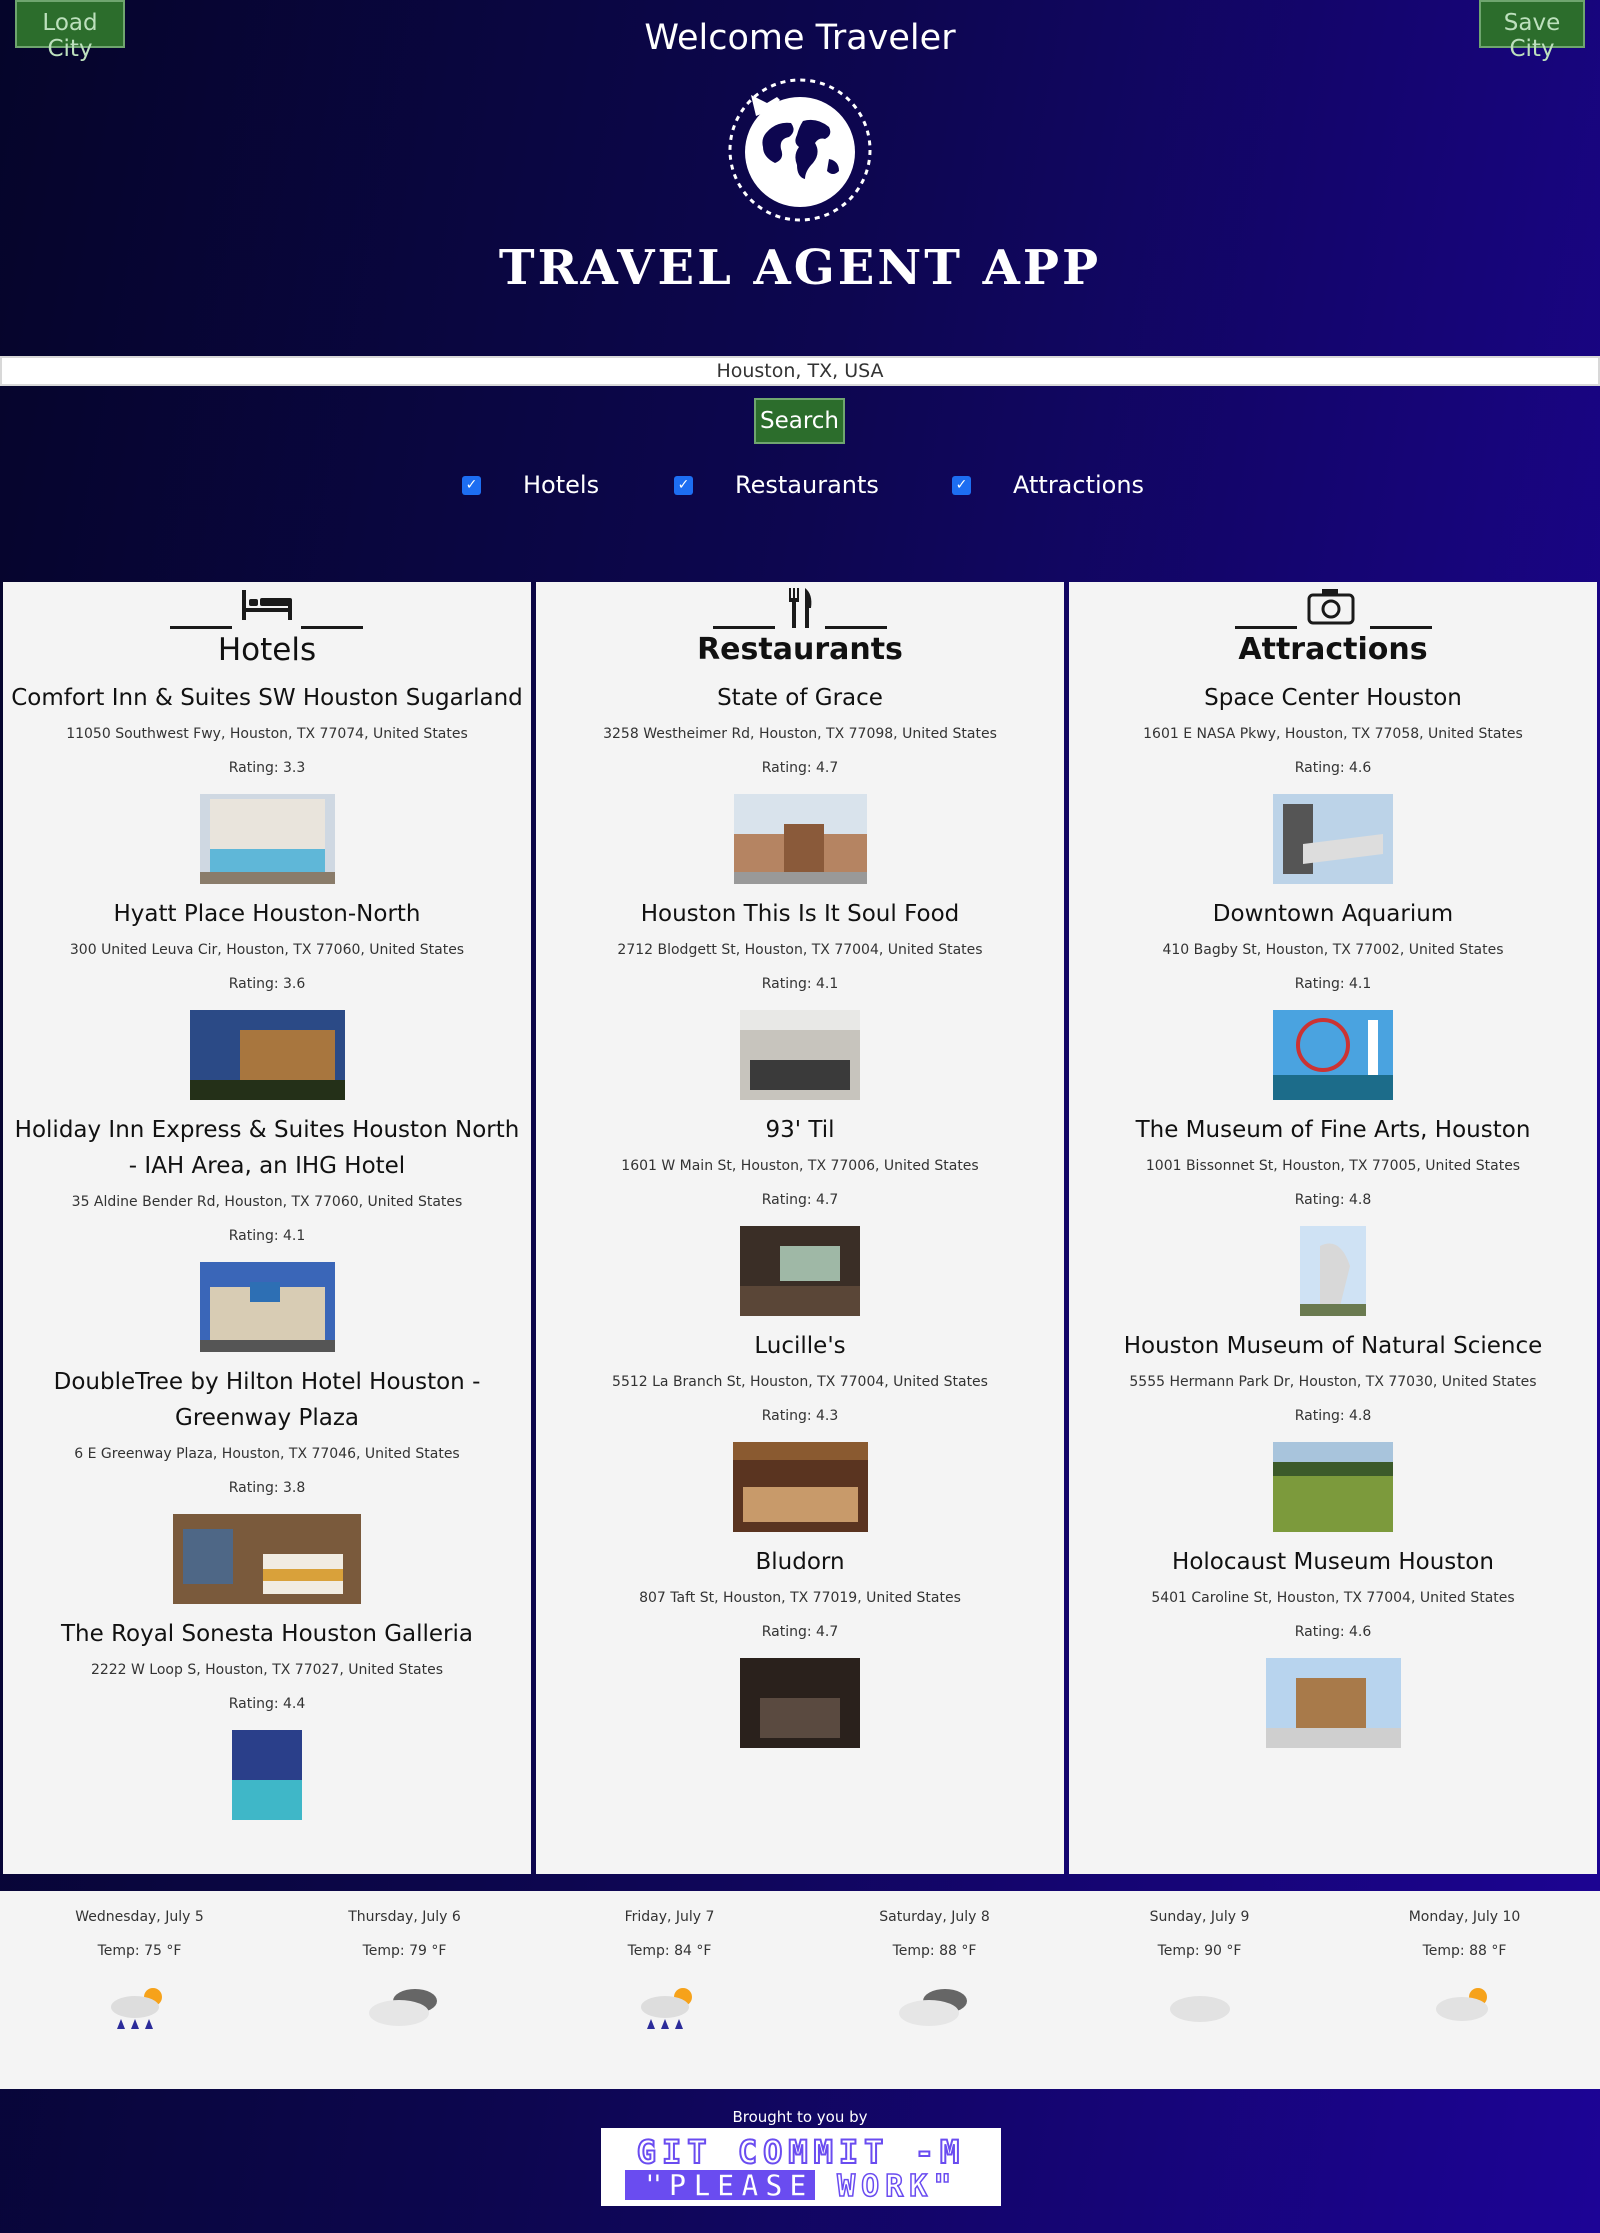 The image size is (1600, 2233). I want to click on credits-text: Brought to you by, so click(800, 2117).